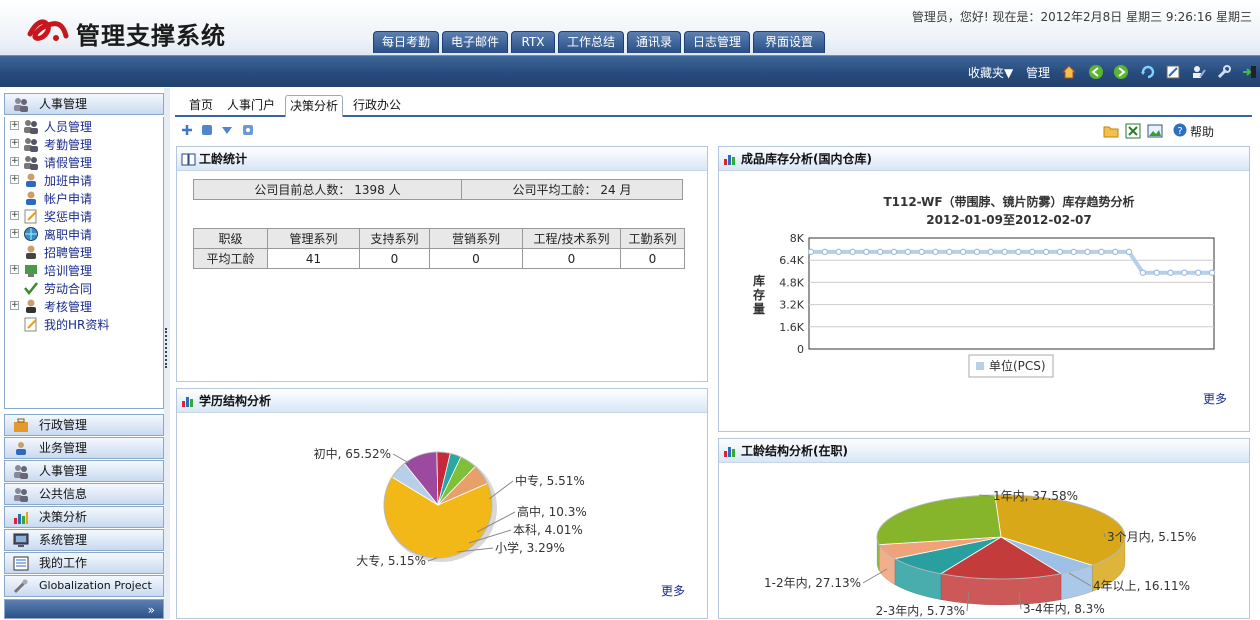 Image resolution: width=1260 pixels, height=620 pixels. I want to click on topnav-rtx: RTX, so click(533, 42).